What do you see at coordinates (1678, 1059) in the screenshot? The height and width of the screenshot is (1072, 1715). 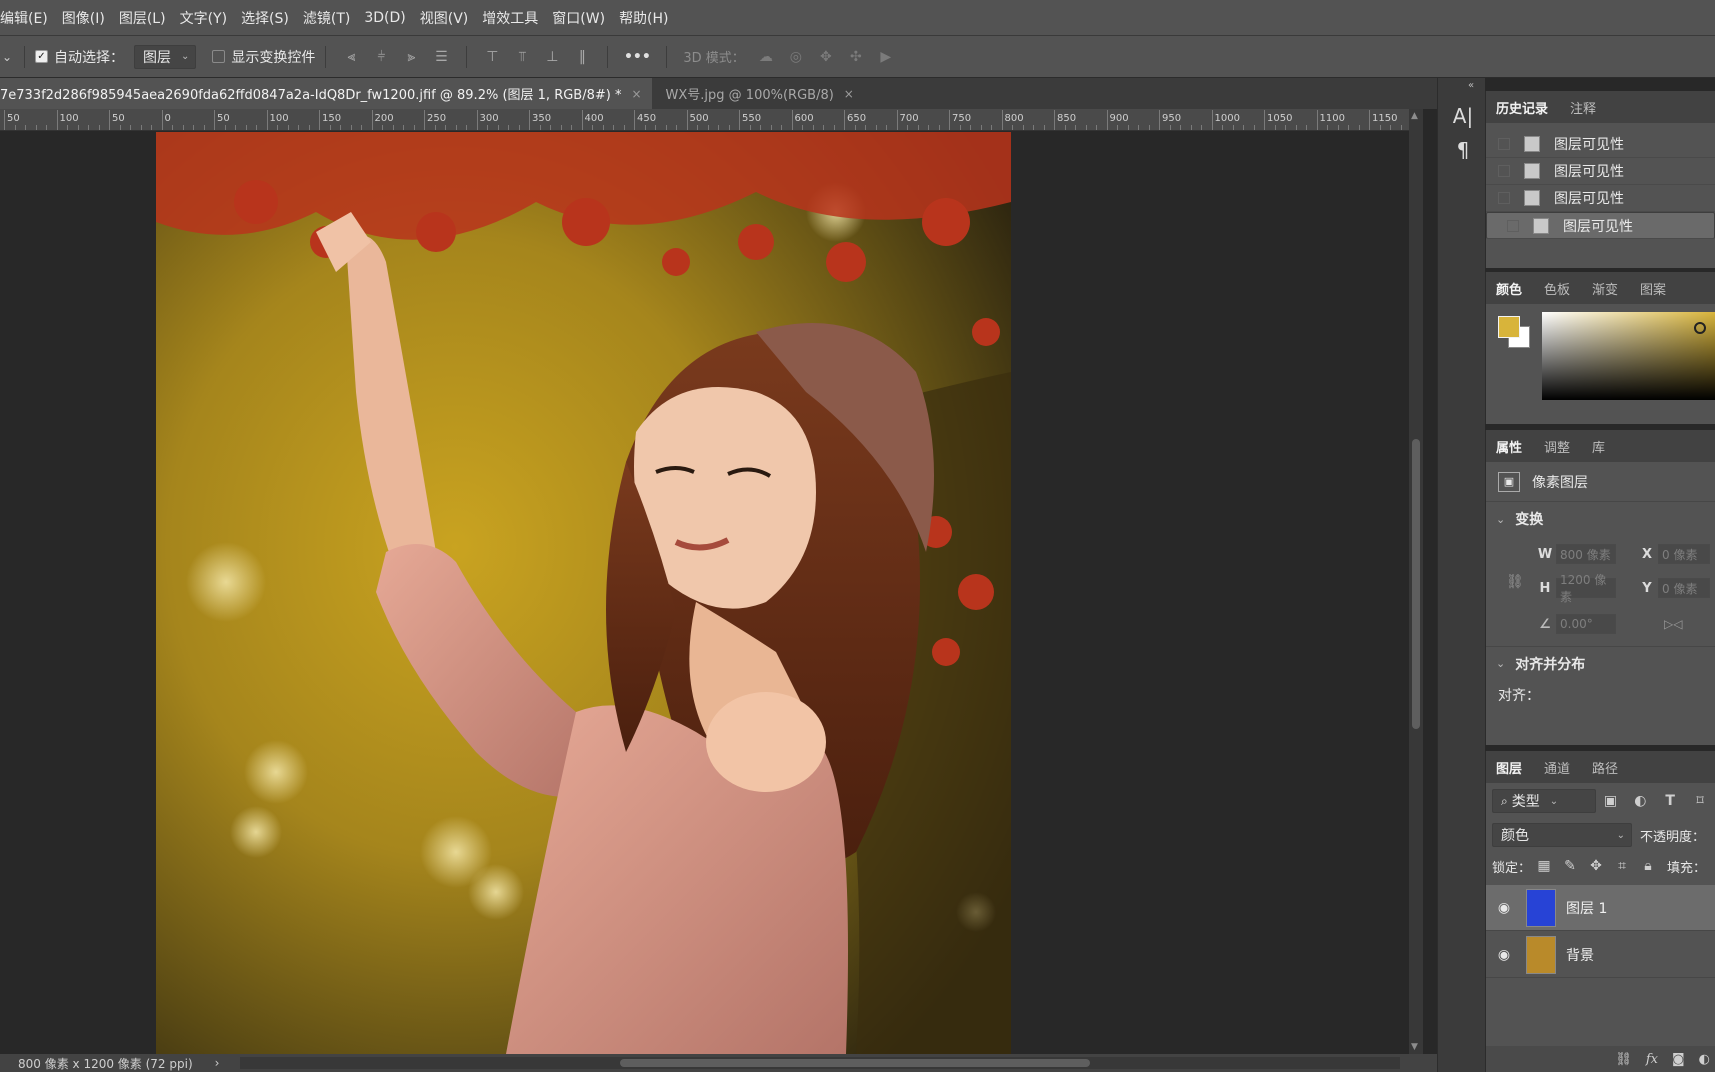 I see `add-mask-icon: ◙` at bounding box center [1678, 1059].